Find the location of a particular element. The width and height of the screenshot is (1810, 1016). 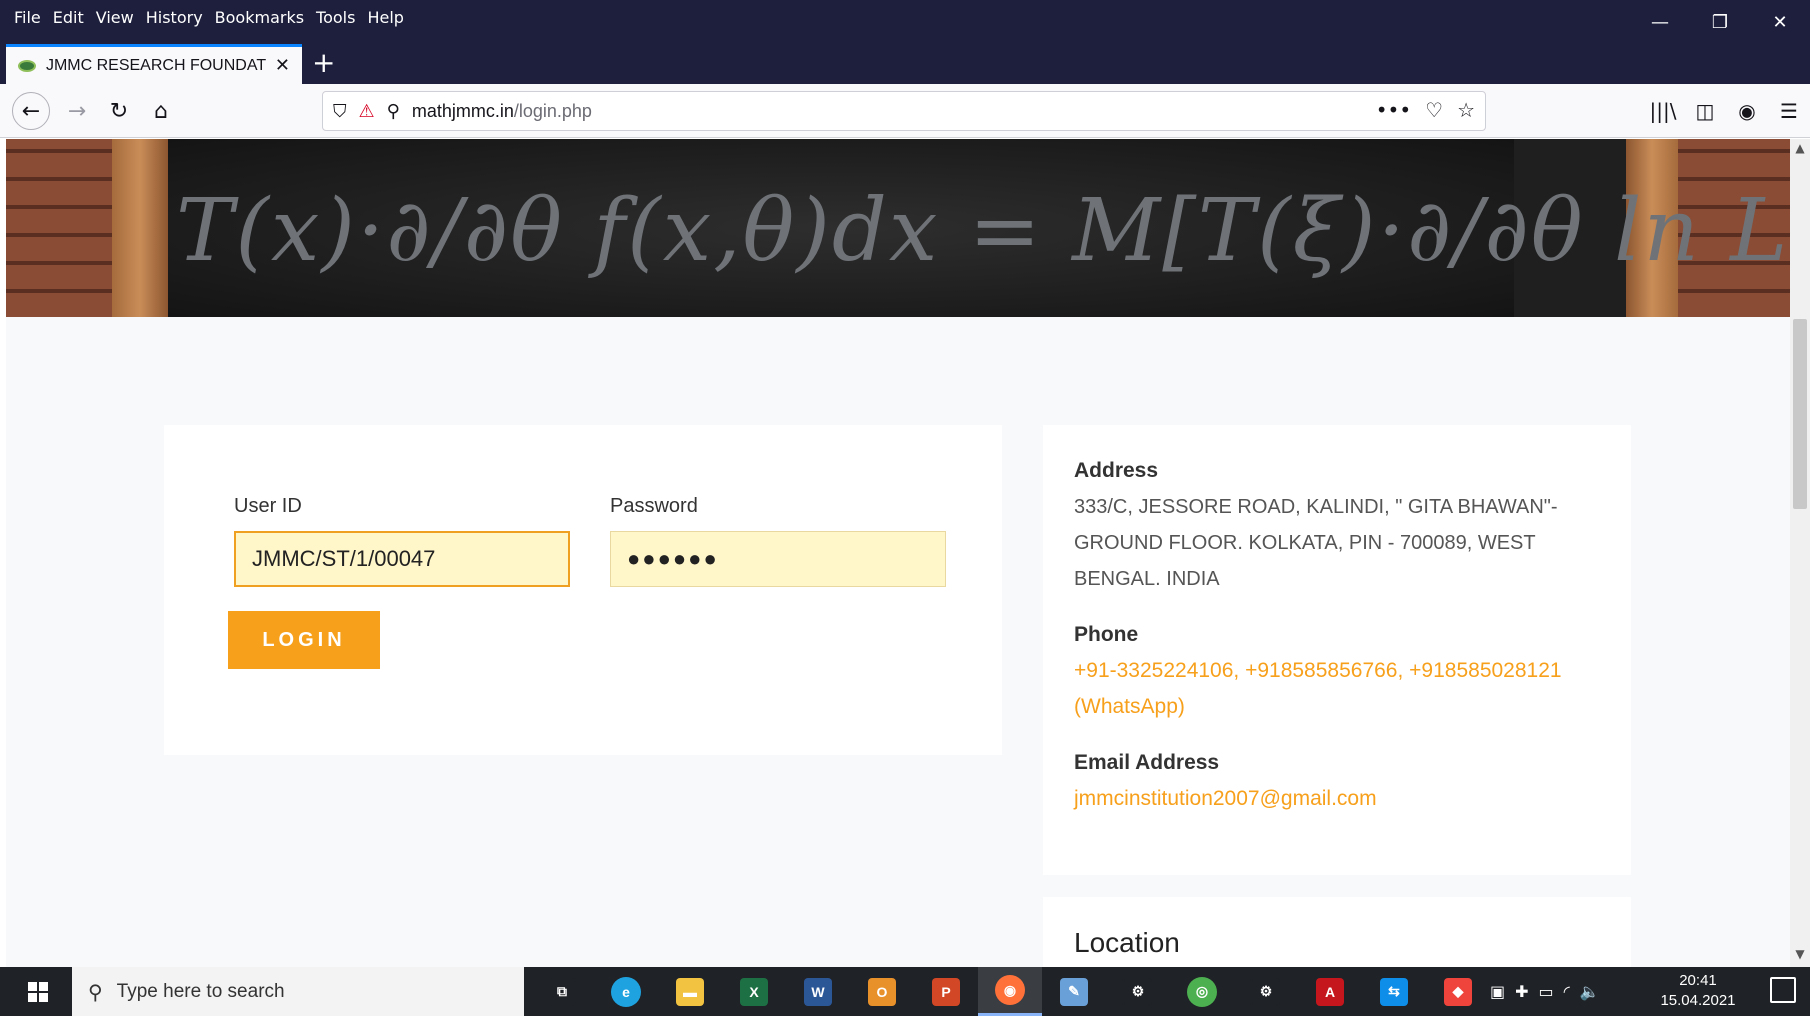

tab-close-icon: ✕ is located at coordinates (282, 65).